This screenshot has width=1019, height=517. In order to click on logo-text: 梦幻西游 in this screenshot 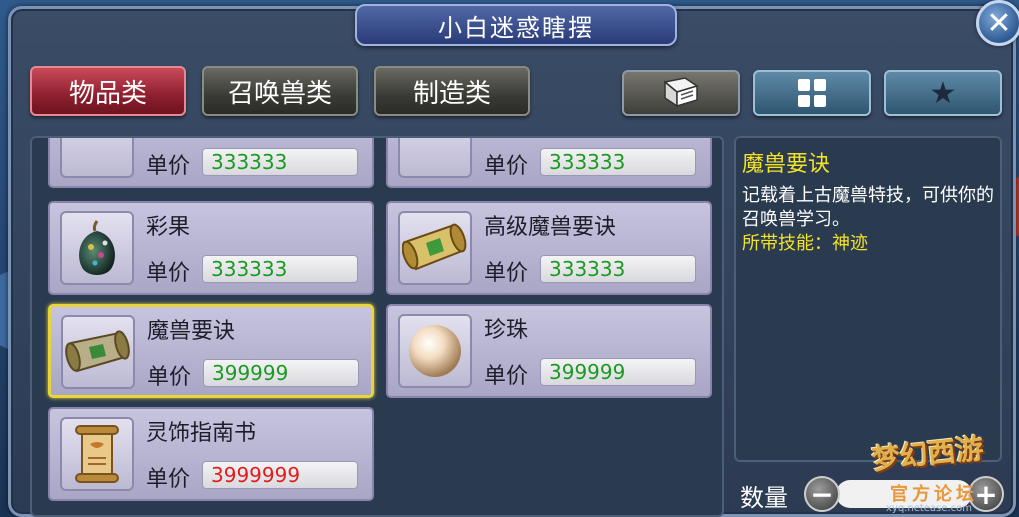, I will do `click(928, 454)`.